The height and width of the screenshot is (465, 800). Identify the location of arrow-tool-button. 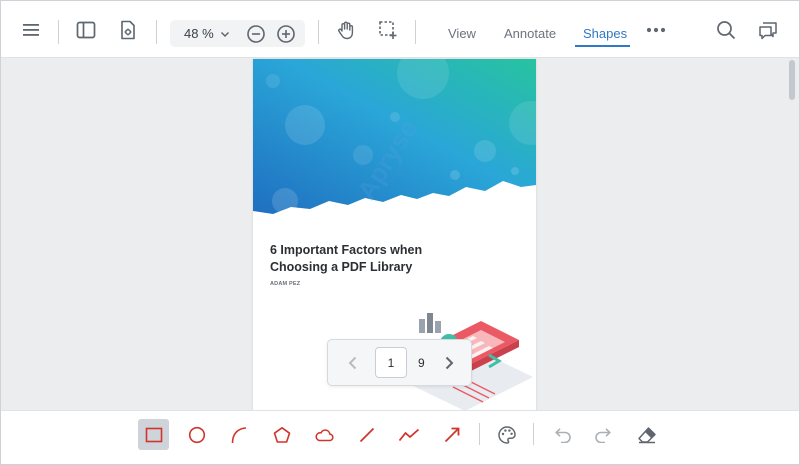
(451, 434).